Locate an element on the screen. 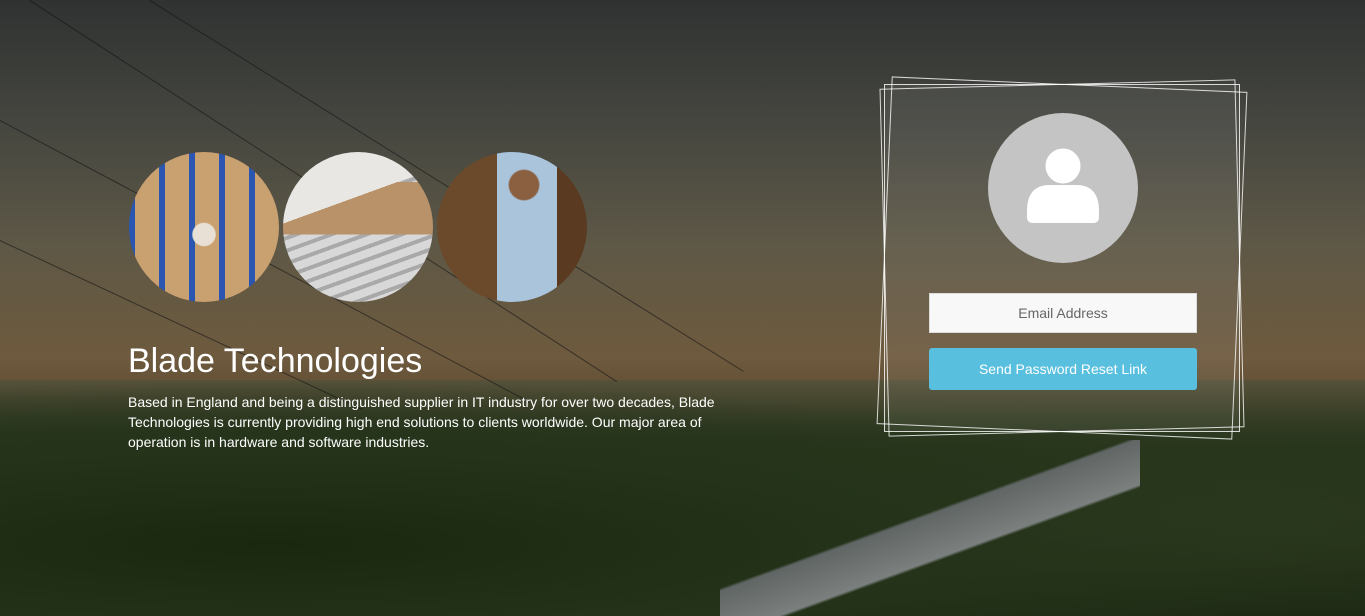 Image resolution: width=1365 pixels, height=616 pixels. user-icon is located at coordinates (1063, 184).